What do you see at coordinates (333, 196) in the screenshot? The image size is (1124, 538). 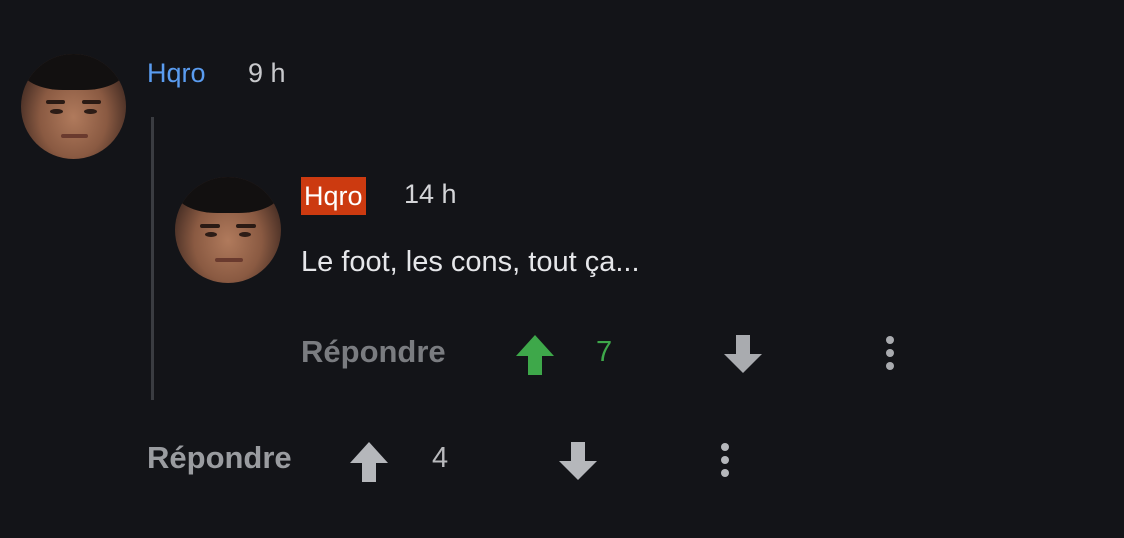 I see `reply-author-op-badge: Hqro` at bounding box center [333, 196].